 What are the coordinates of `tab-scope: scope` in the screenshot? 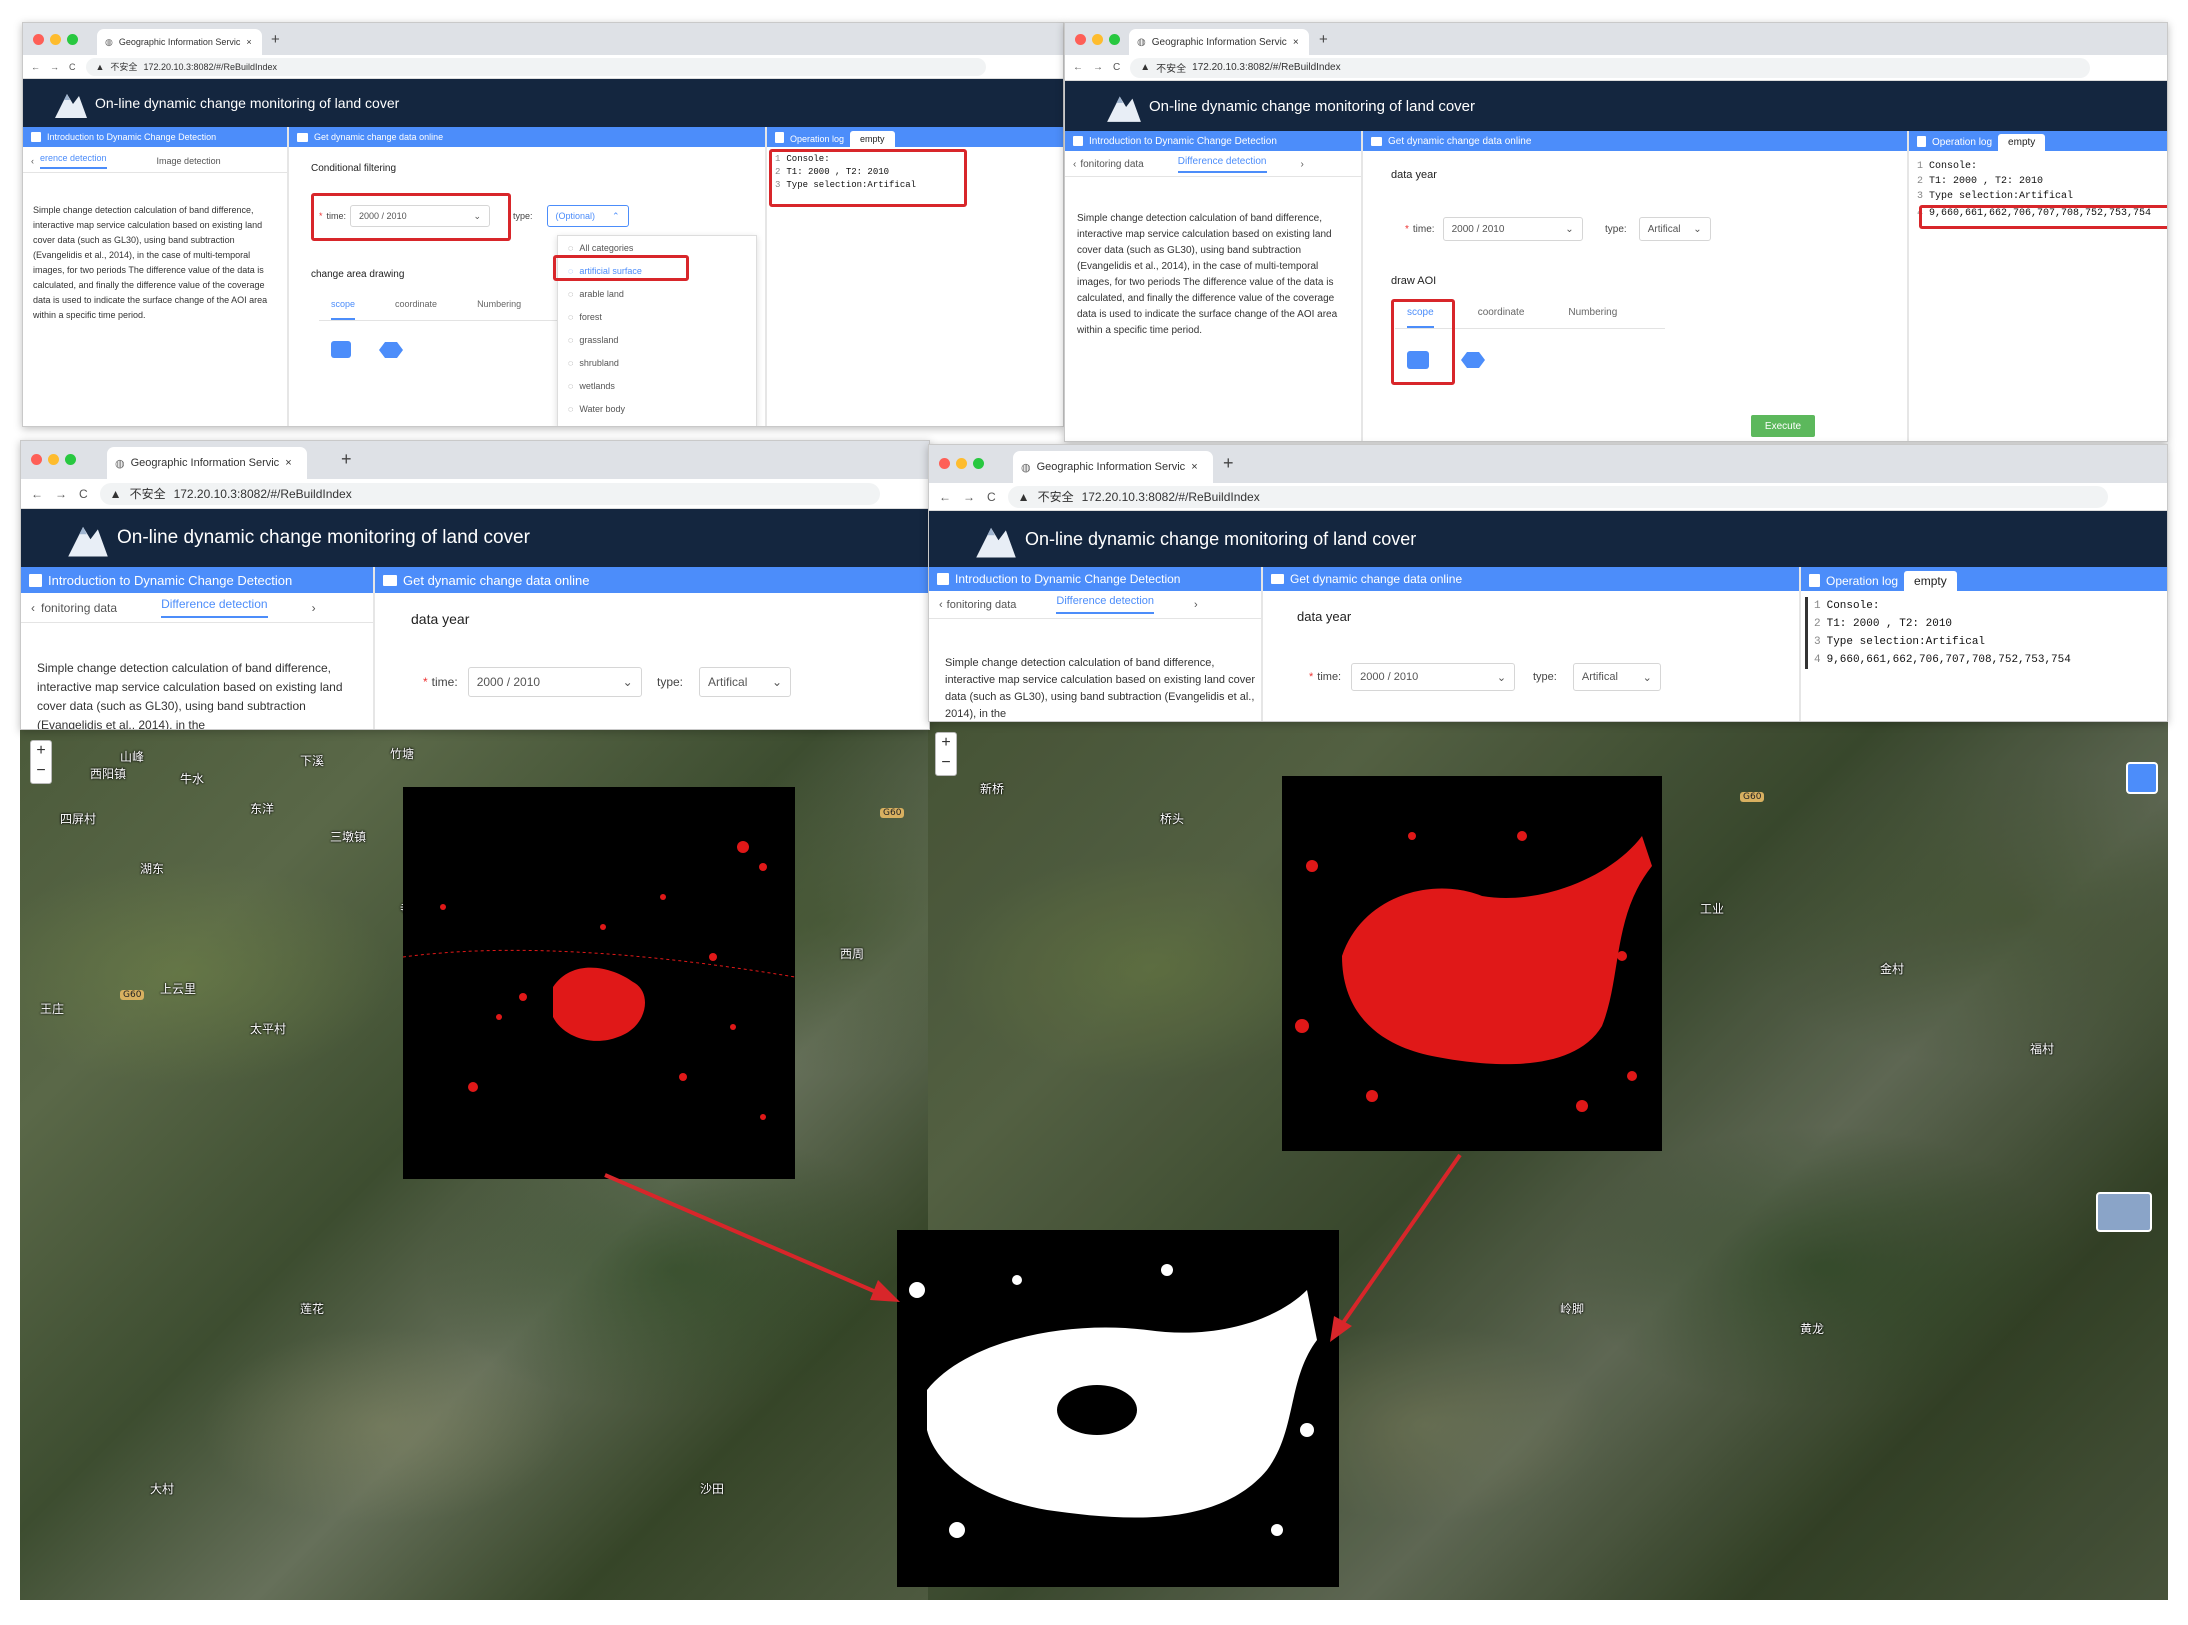 It's located at (343, 309).